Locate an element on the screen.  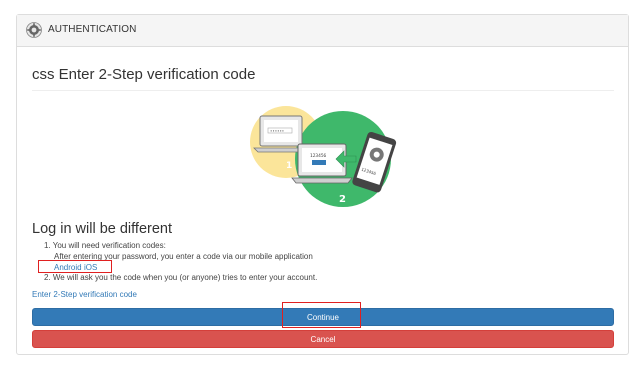
step1-number: 1 is located at coordinates (289, 166).